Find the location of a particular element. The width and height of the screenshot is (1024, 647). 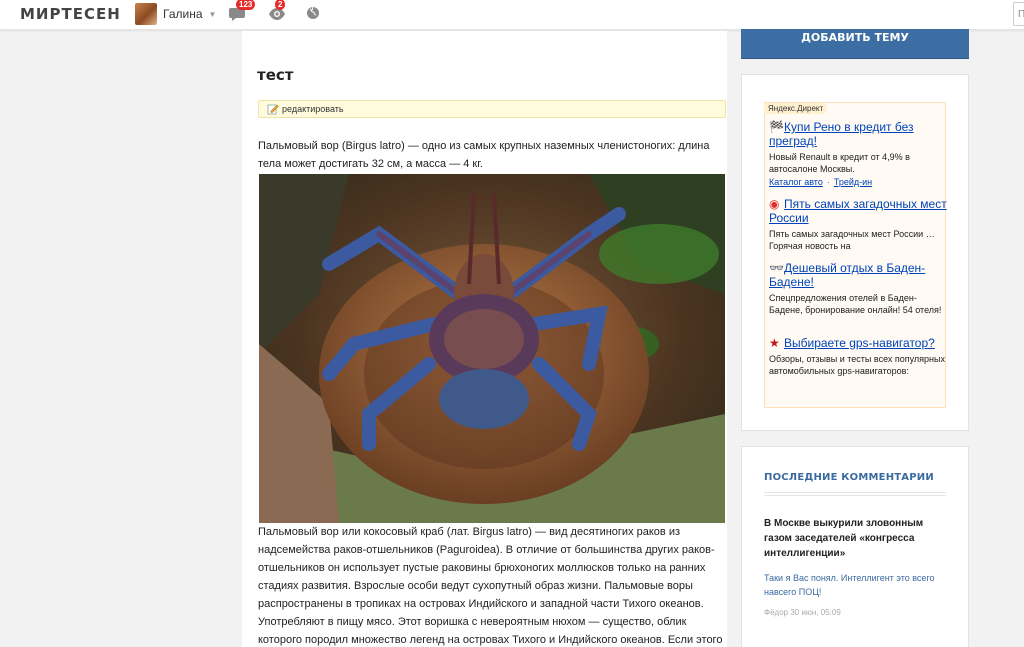

target-icon: ◉ is located at coordinates (774, 204).